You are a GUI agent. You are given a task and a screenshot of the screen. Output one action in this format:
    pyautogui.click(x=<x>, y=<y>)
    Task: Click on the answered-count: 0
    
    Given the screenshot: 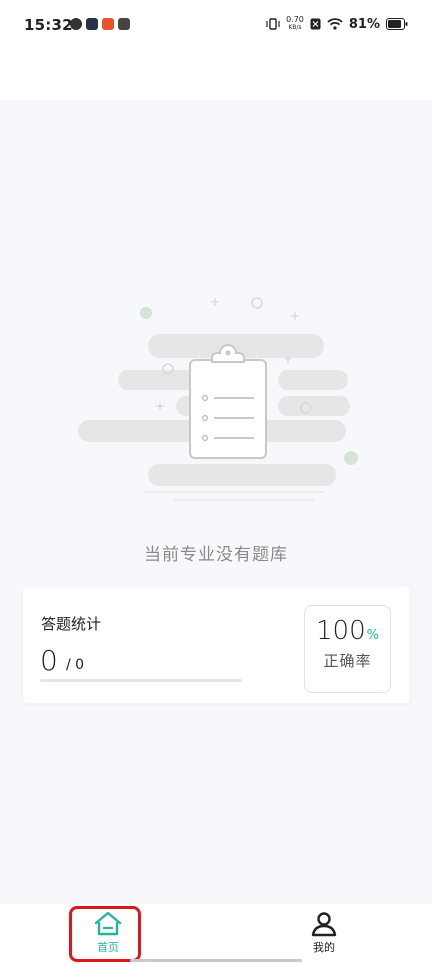 What is the action you would take?
    pyautogui.click(x=49, y=660)
    